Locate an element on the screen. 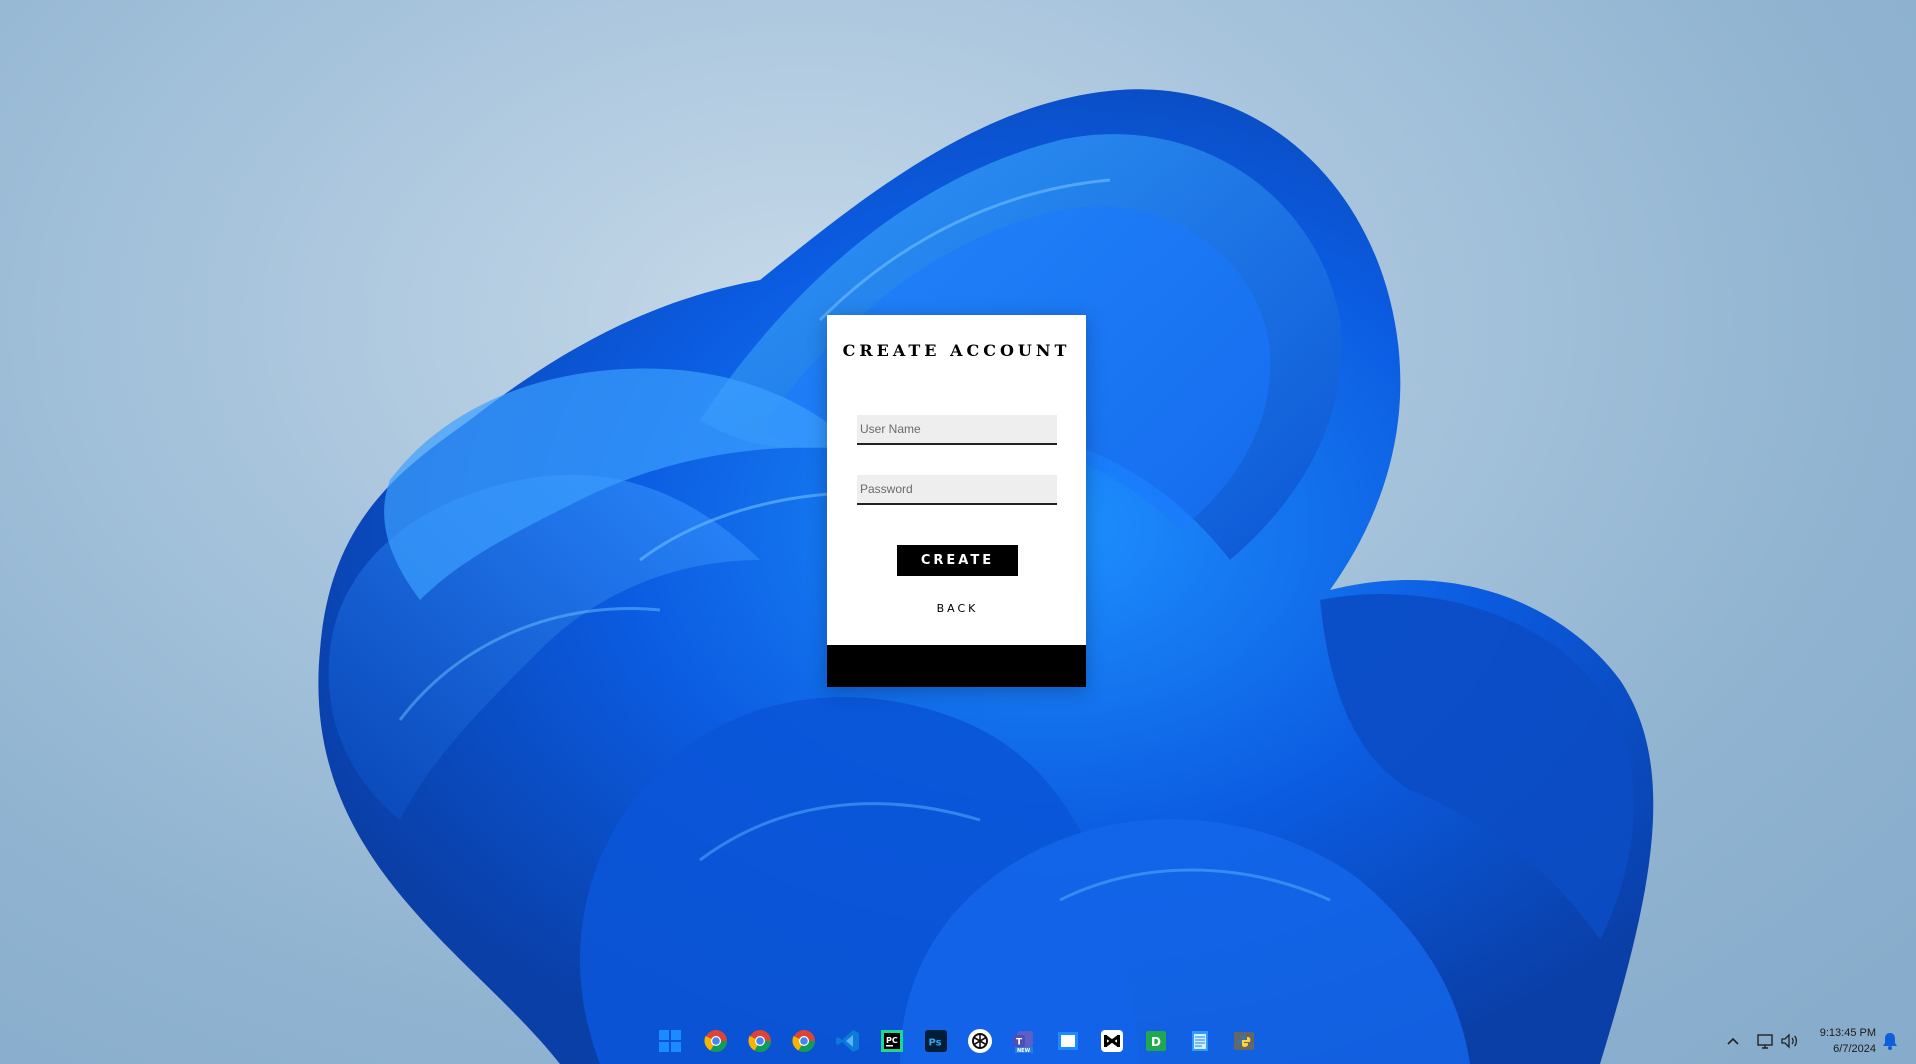  tray-clock: 9:13:45 PM 6/7/2024 is located at coordinates (1848, 1041).